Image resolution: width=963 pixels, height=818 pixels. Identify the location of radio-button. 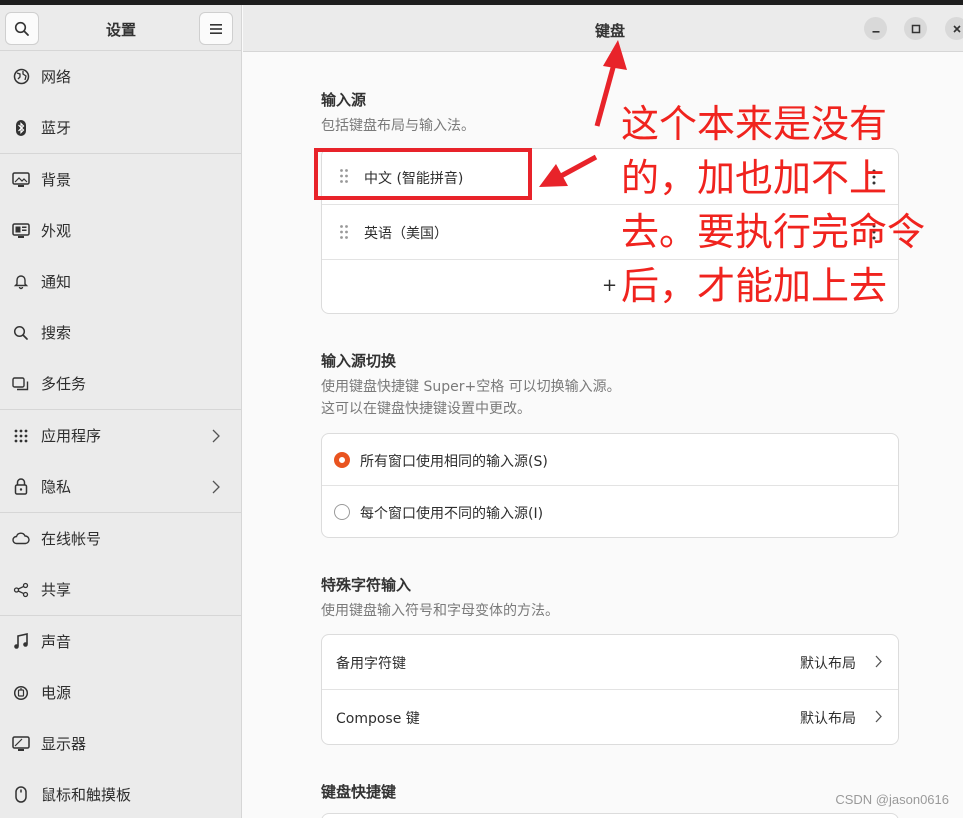
(342, 512).